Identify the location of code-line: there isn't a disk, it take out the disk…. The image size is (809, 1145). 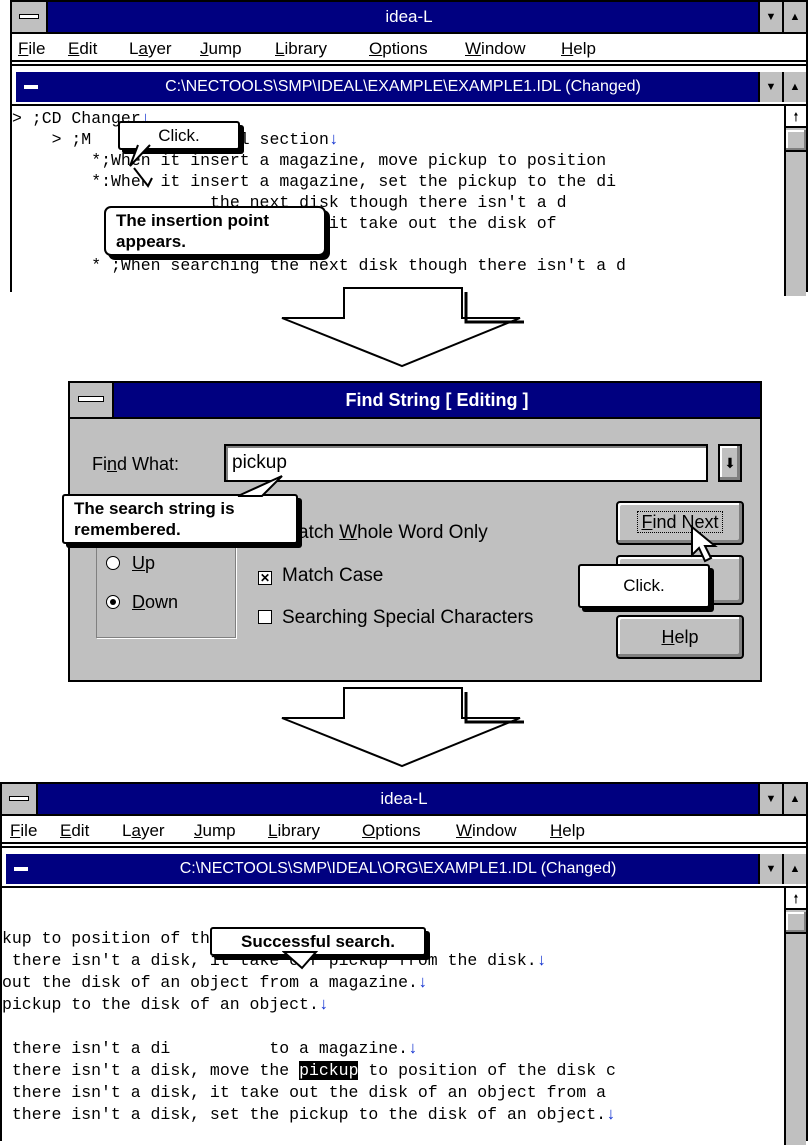
(304, 1092).